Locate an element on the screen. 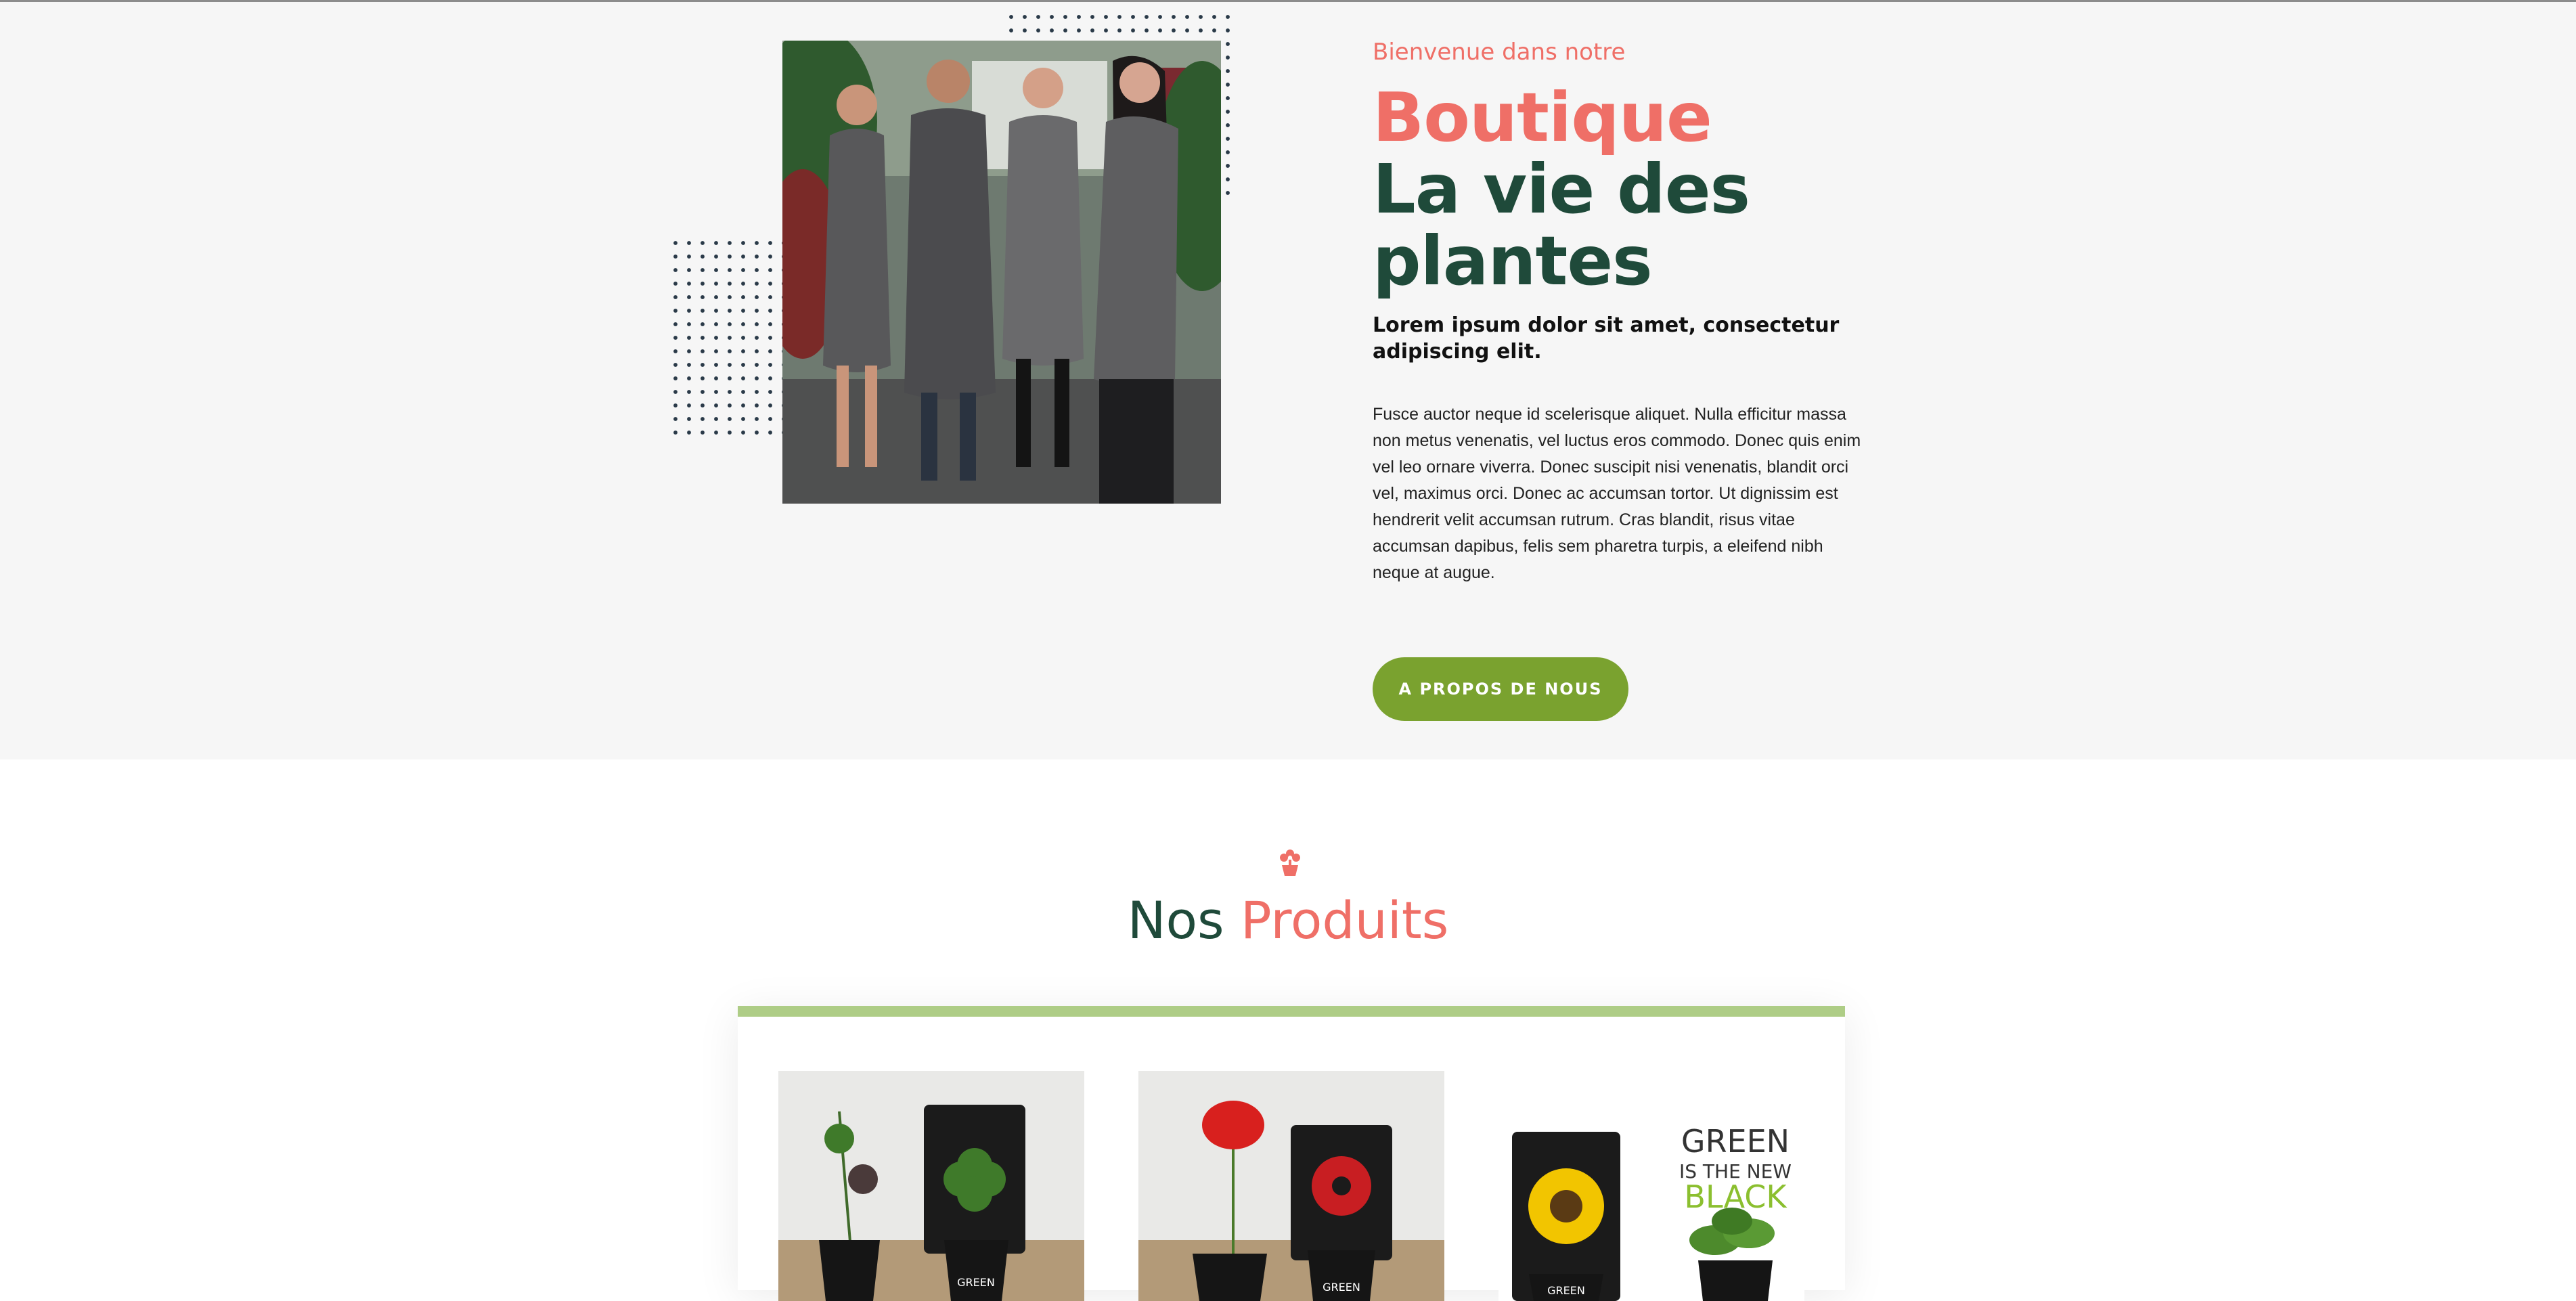  team-photo is located at coordinates (1001, 272).